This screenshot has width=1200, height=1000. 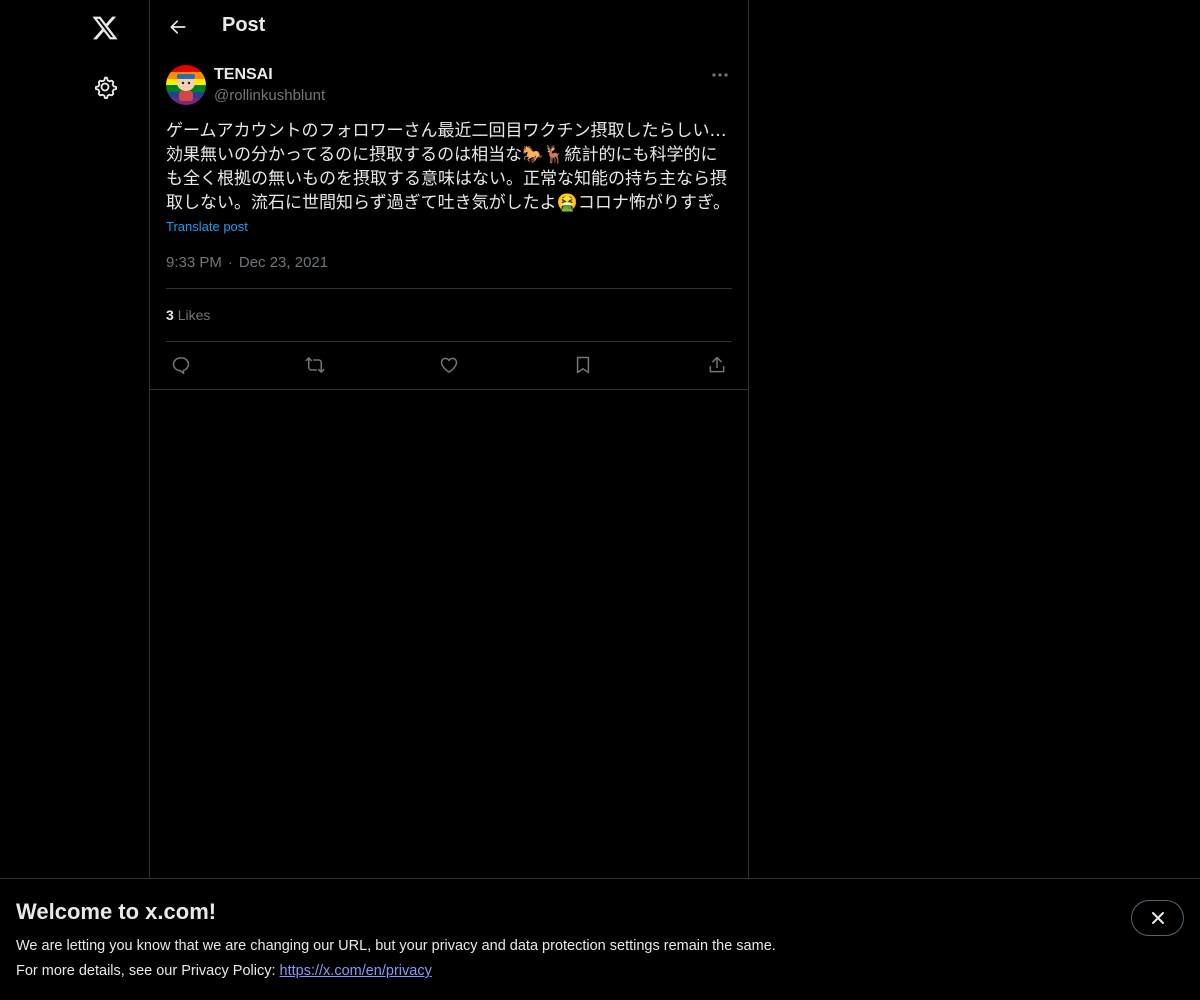 I want to click on privacy-policy-link: https://x.com/en/privacy, so click(x=356, y=971).